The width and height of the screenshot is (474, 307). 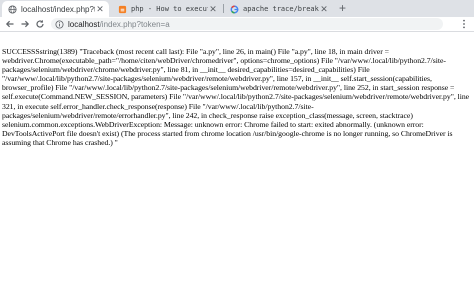 I want to click on google-icon, so click(x=234, y=9).